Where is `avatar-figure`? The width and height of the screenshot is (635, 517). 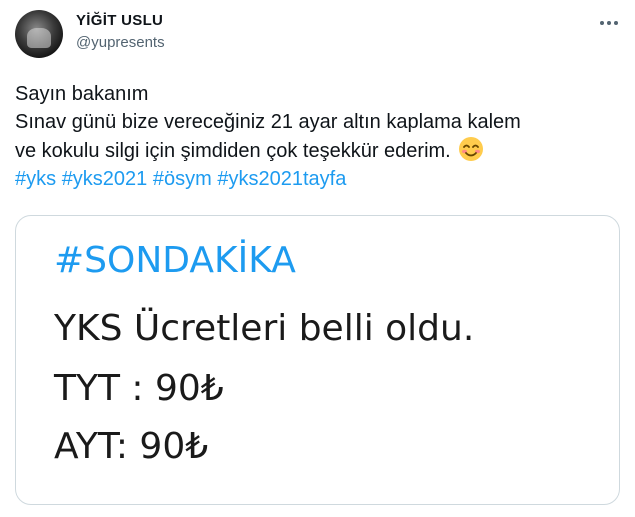 avatar-figure is located at coordinates (39, 38).